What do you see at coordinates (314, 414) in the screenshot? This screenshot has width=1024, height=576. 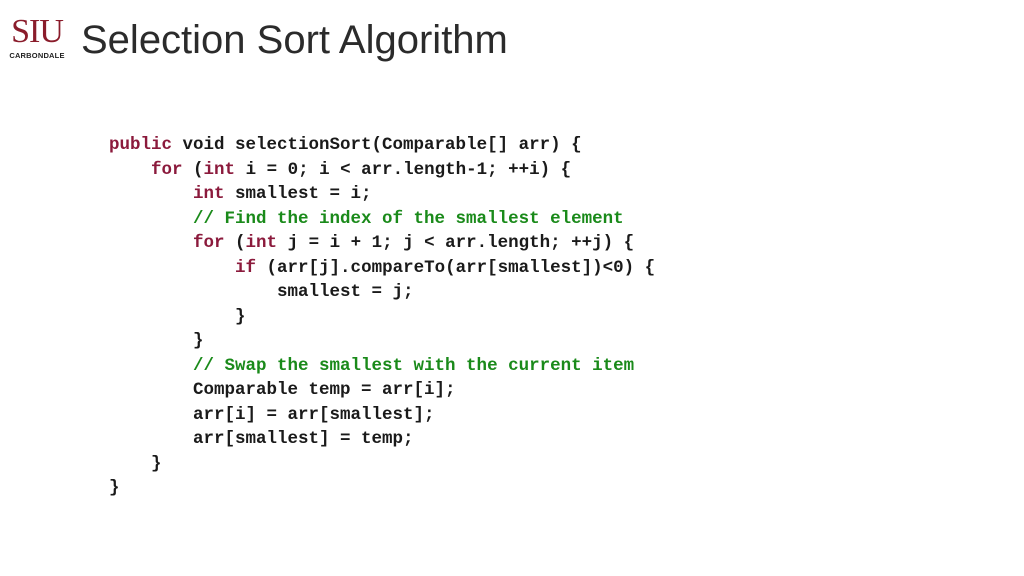 I see `code-text: arr[i] = arr[smallest];` at bounding box center [314, 414].